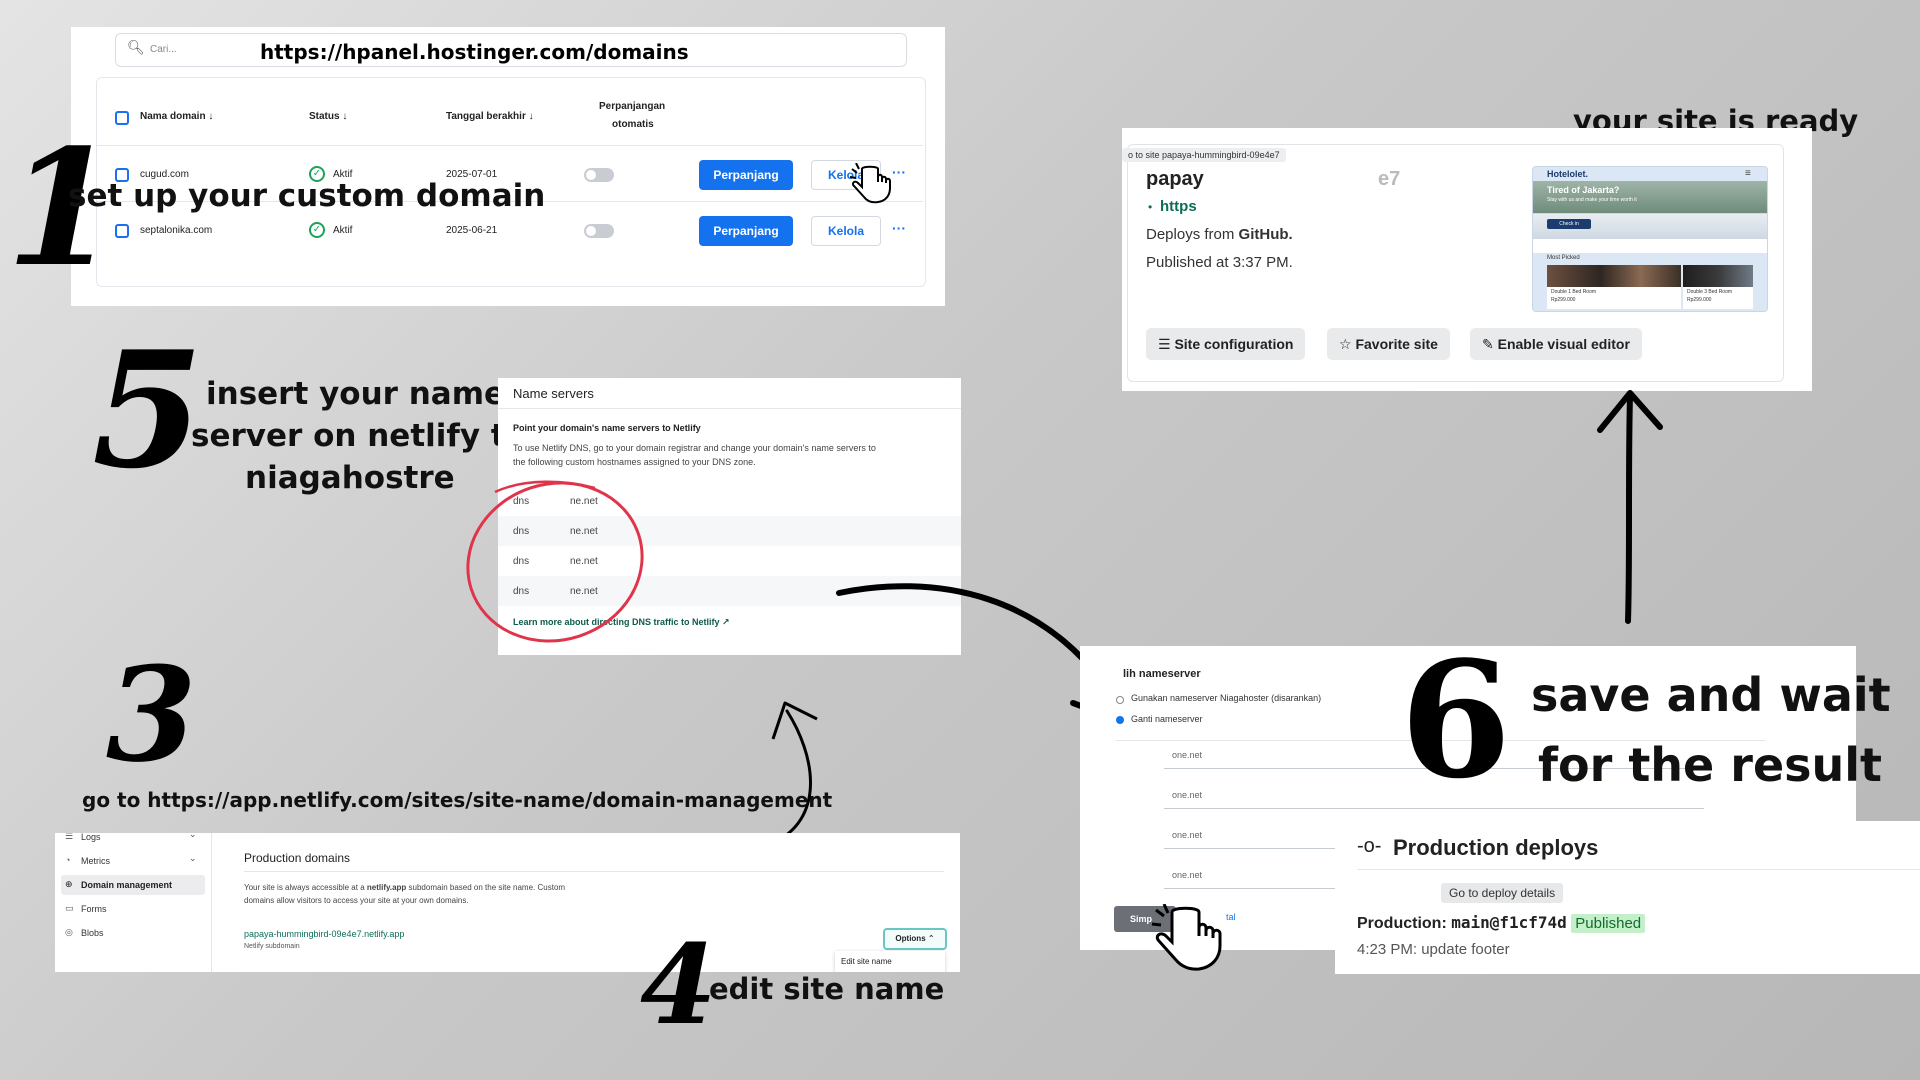 The height and width of the screenshot is (1080, 1920). Describe the element at coordinates (1396, 344) in the screenshot. I see `favorite-site-label: Favorite site` at that location.